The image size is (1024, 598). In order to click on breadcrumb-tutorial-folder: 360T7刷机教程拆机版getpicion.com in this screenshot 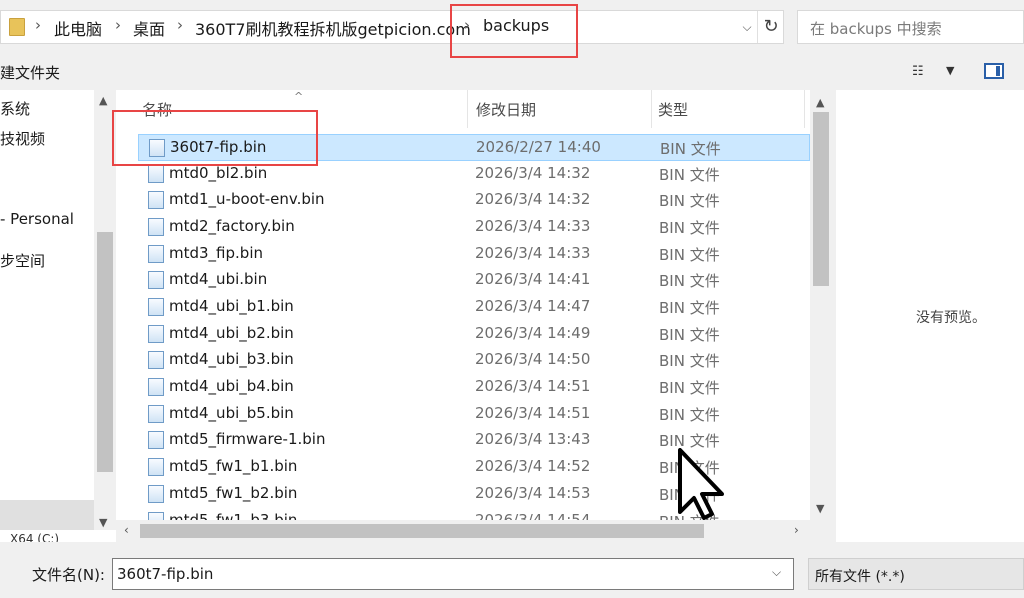, I will do `click(333, 28)`.